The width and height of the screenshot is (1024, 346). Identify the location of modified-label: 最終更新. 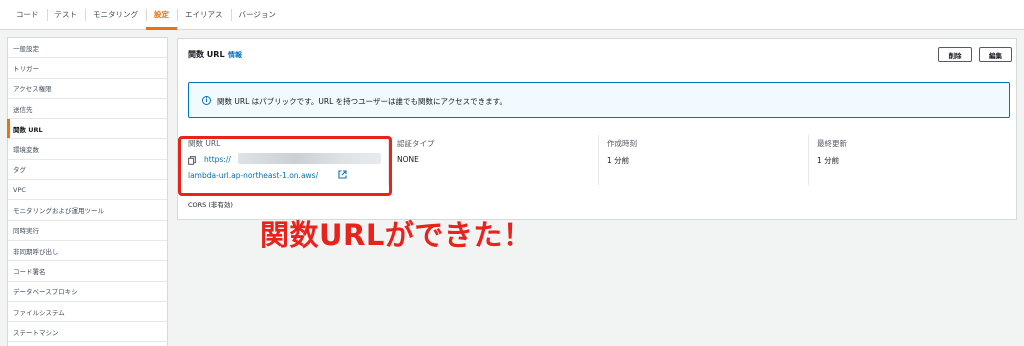
(832, 143).